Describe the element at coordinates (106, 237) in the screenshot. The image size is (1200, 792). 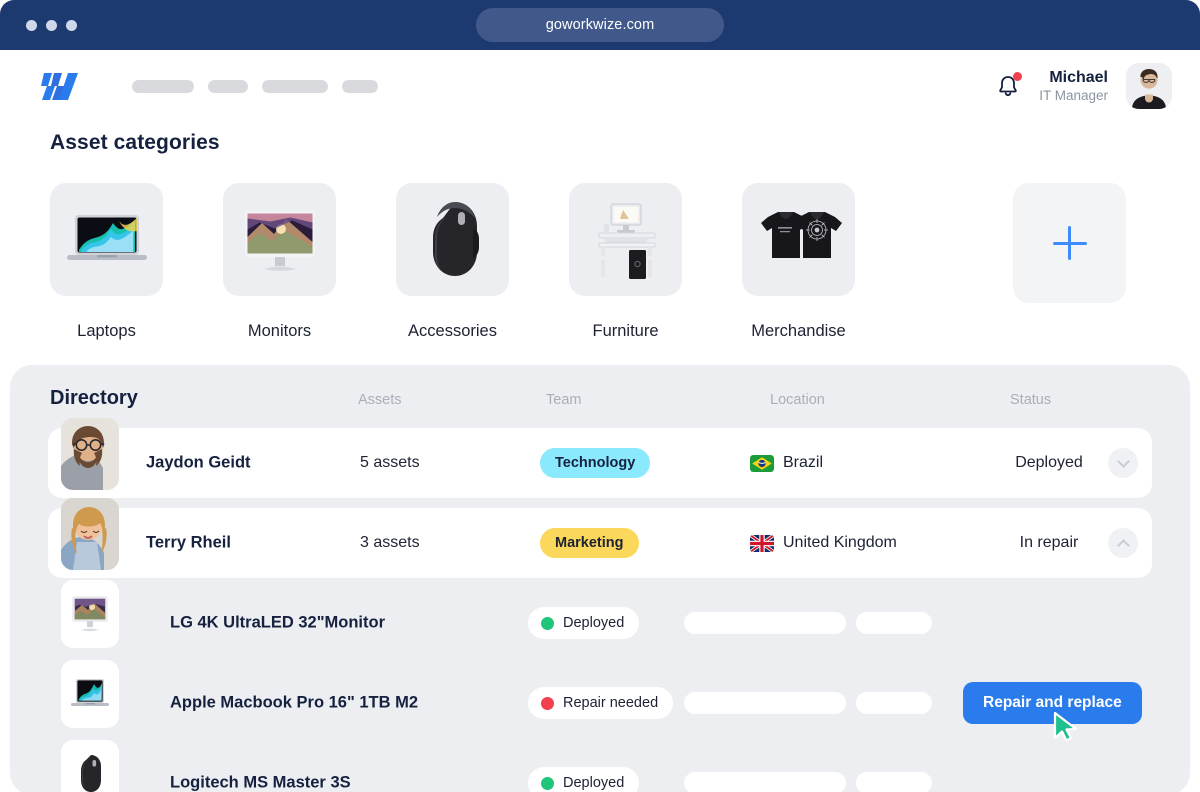
I see `laptop-image` at that location.